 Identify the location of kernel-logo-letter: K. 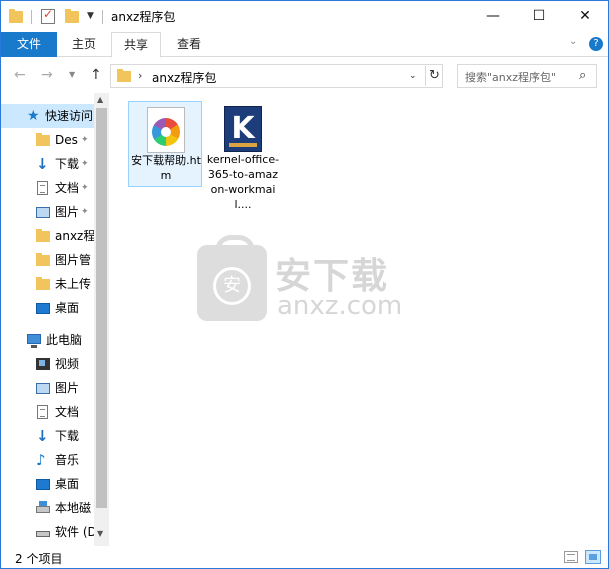
(243, 128).